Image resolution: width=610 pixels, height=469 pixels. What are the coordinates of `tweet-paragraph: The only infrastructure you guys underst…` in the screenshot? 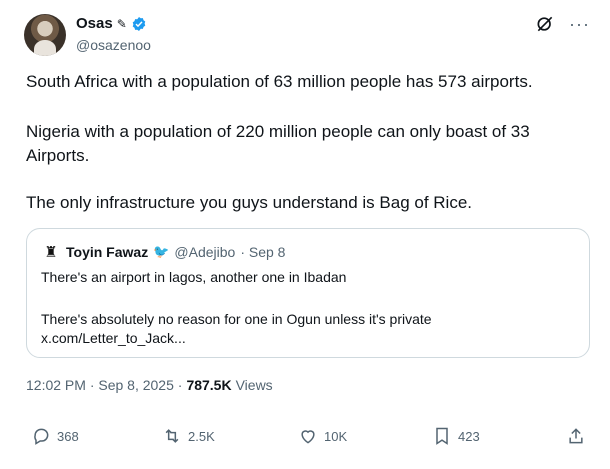 It's located at (249, 202).